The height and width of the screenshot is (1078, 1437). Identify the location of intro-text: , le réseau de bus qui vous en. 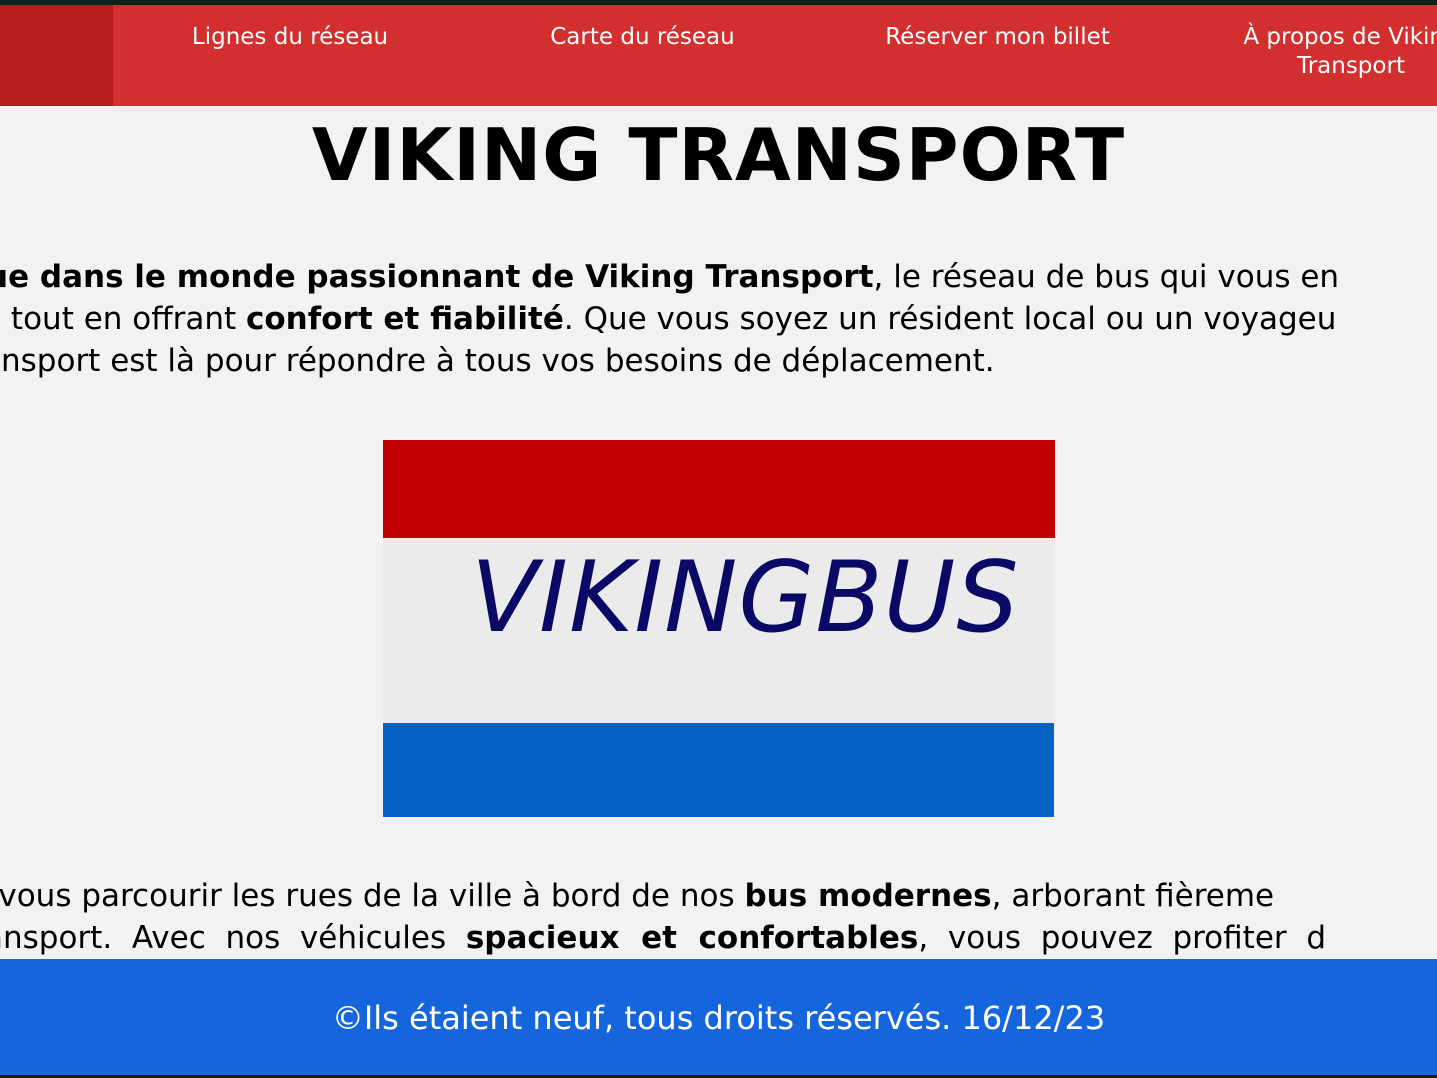
(1106, 277).